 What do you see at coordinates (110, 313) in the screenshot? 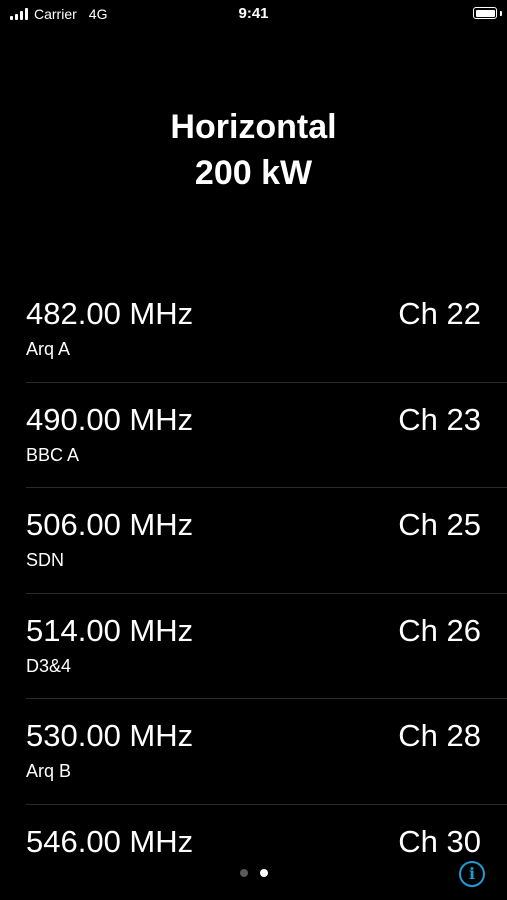
I see `frequency-label: 482.00 MHz` at bounding box center [110, 313].